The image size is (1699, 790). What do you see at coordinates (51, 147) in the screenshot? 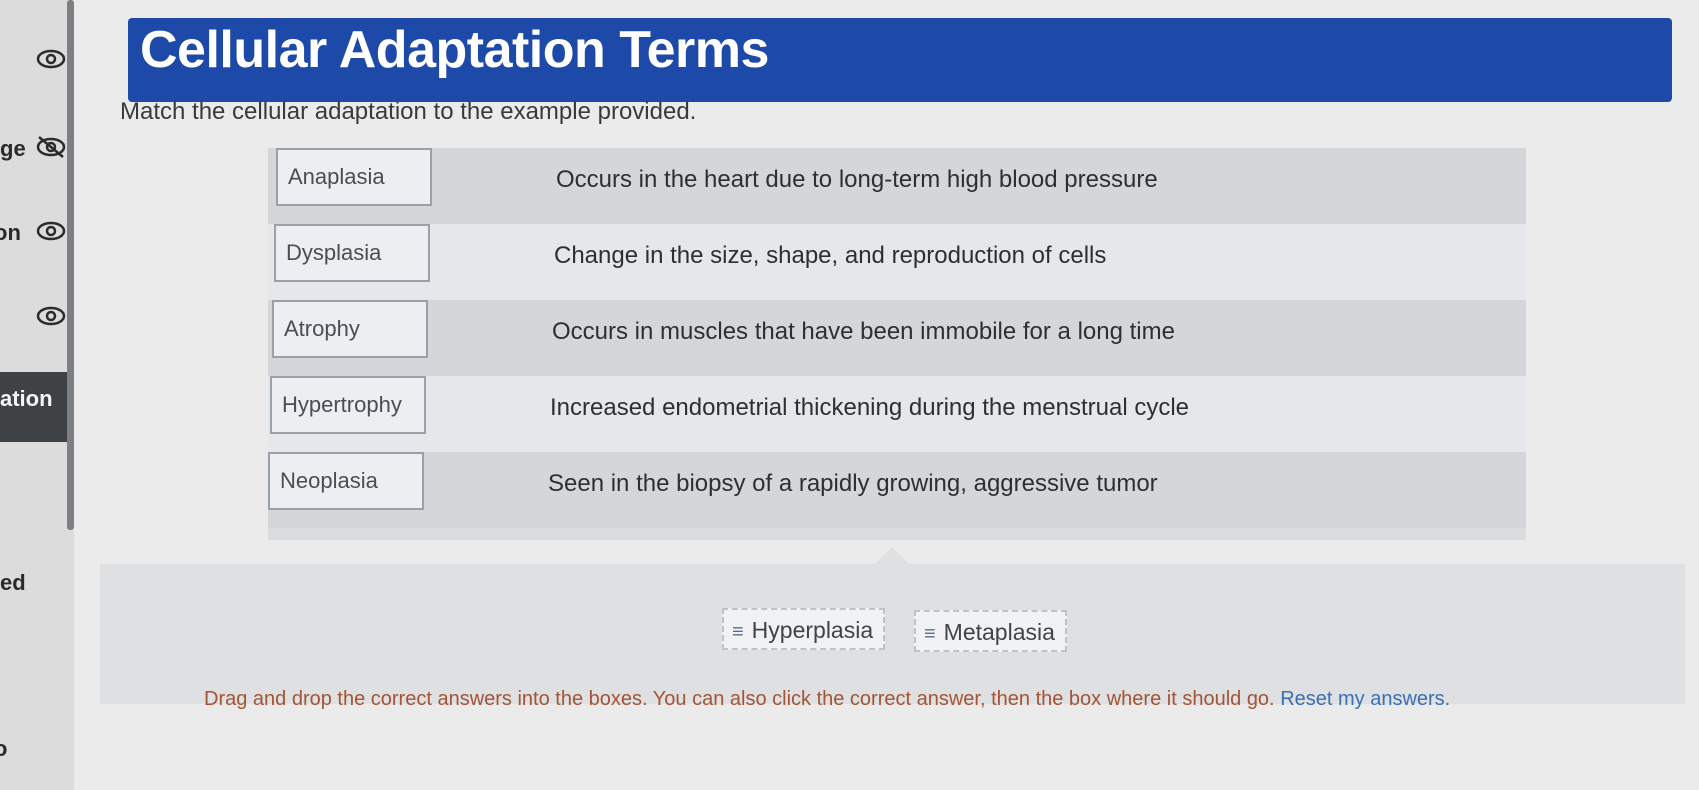
I see `eye-slash-icon` at bounding box center [51, 147].